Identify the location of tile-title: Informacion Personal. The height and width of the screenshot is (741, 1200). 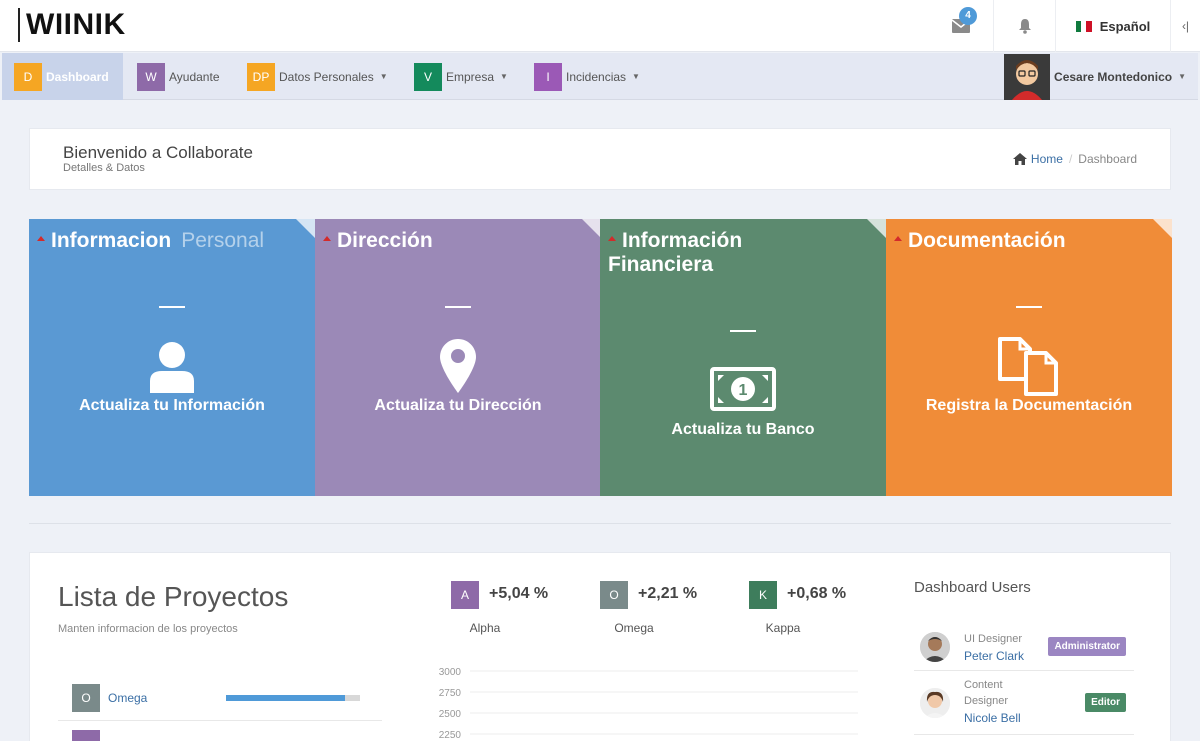
(150, 241).